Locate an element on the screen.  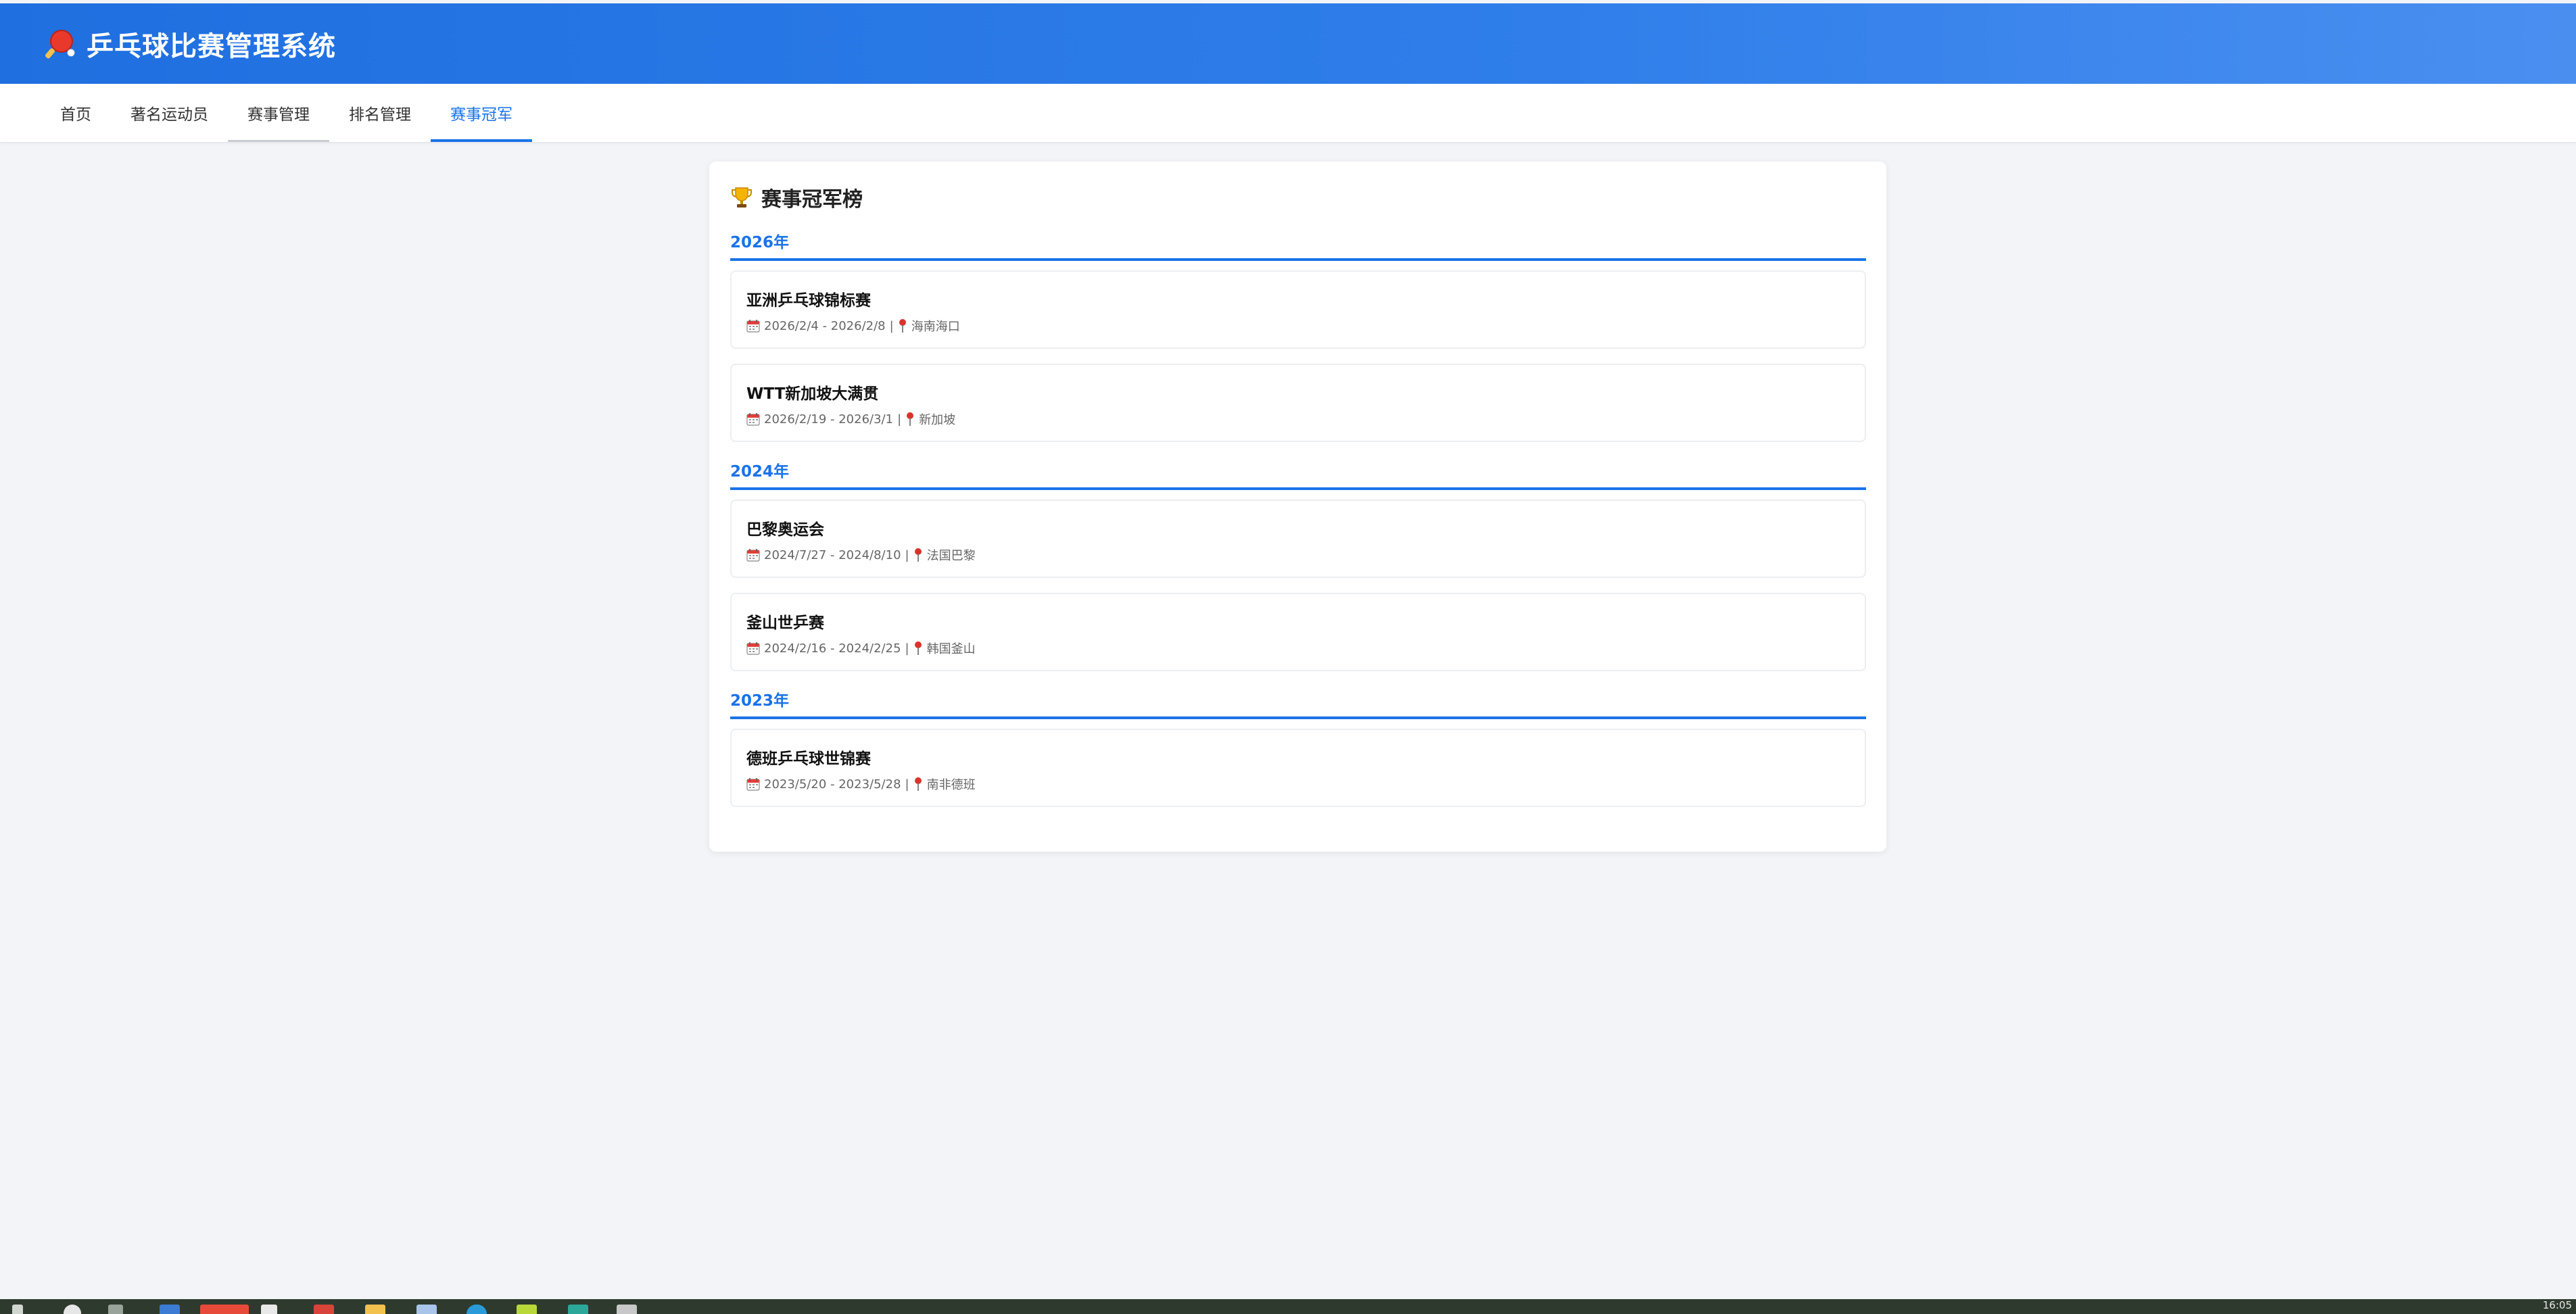
event-meta: 2023/5/20 - 2023/5/28 | 南非德班 is located at coordinates (1305, 784).